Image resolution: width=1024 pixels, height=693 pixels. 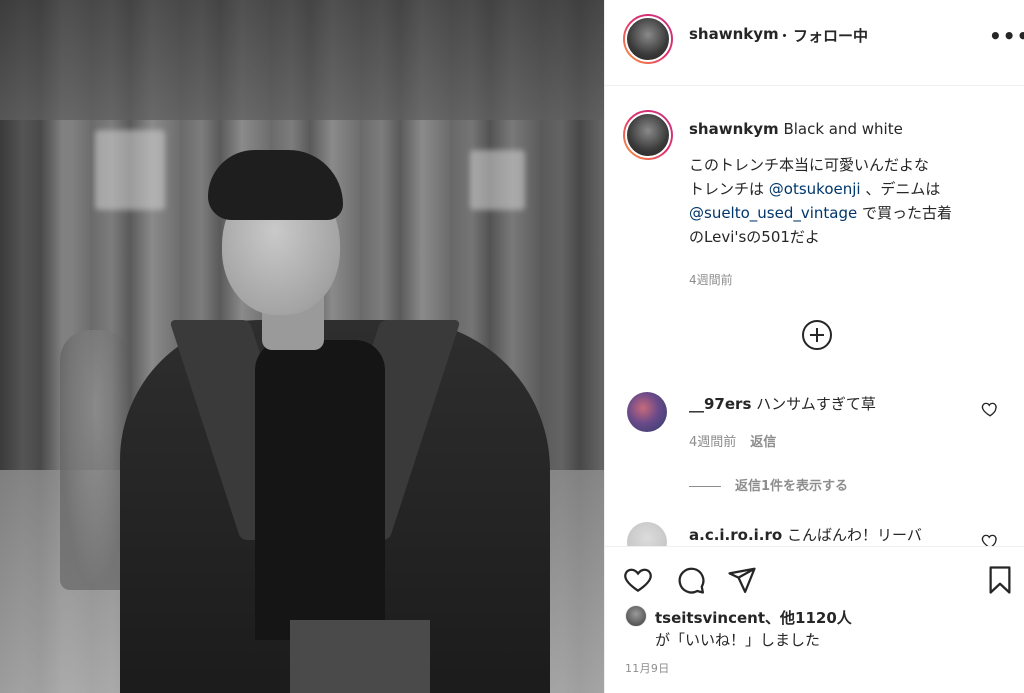 What do you see at coordinates (742, 580) in the screenshot?
I see `share-icon` at bounding box center [742, 580].